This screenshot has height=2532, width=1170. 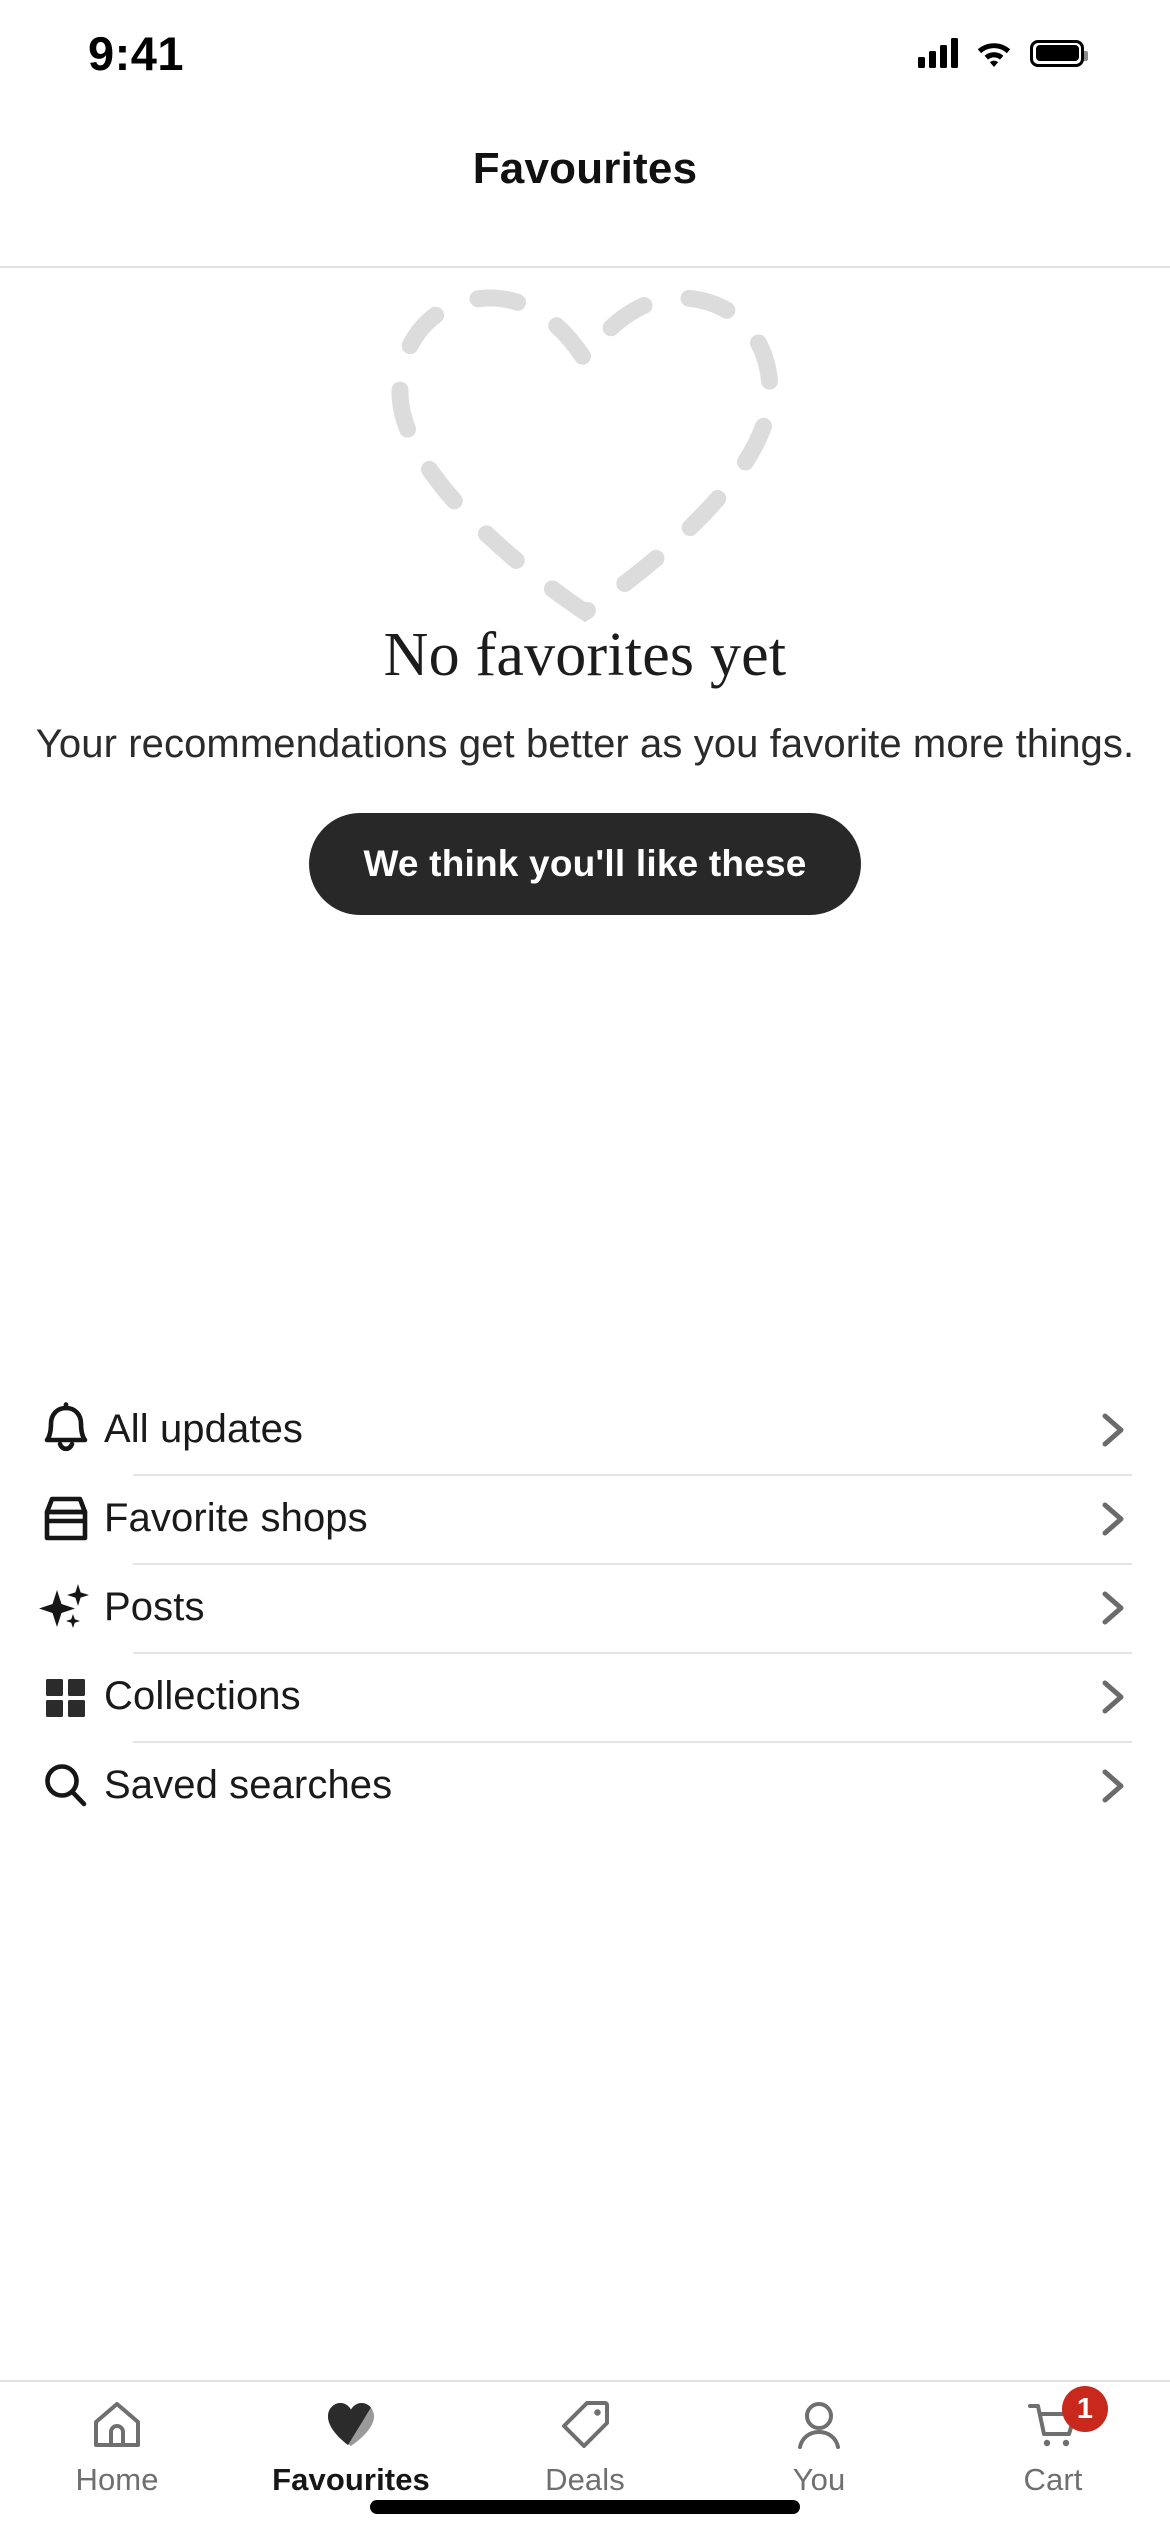 What do you see at coordinates (1053, 2479) in the screenshot?
I see `tab-label: Cart` at bounding box center [1053, 2479].